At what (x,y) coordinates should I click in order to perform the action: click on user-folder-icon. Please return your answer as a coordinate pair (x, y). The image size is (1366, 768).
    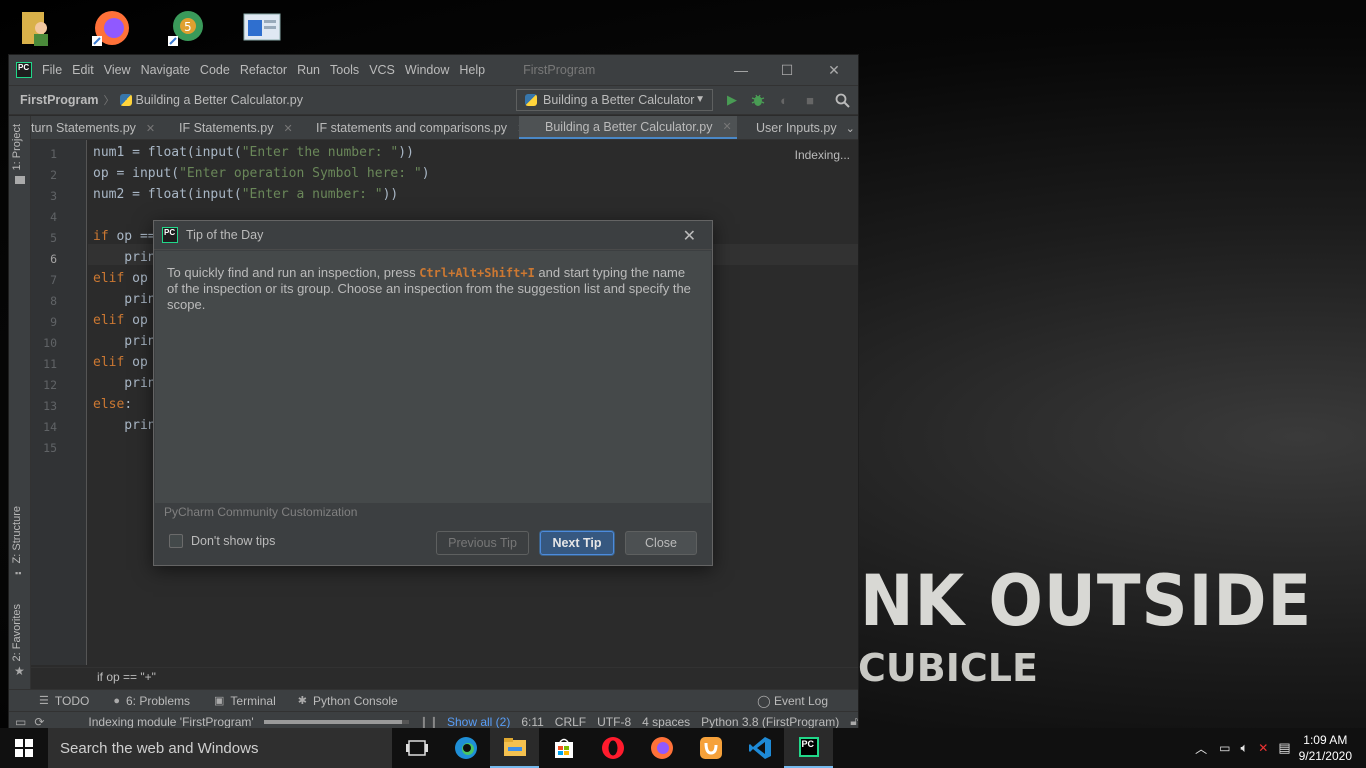
    Looking at the image, I should click on (36, 28).